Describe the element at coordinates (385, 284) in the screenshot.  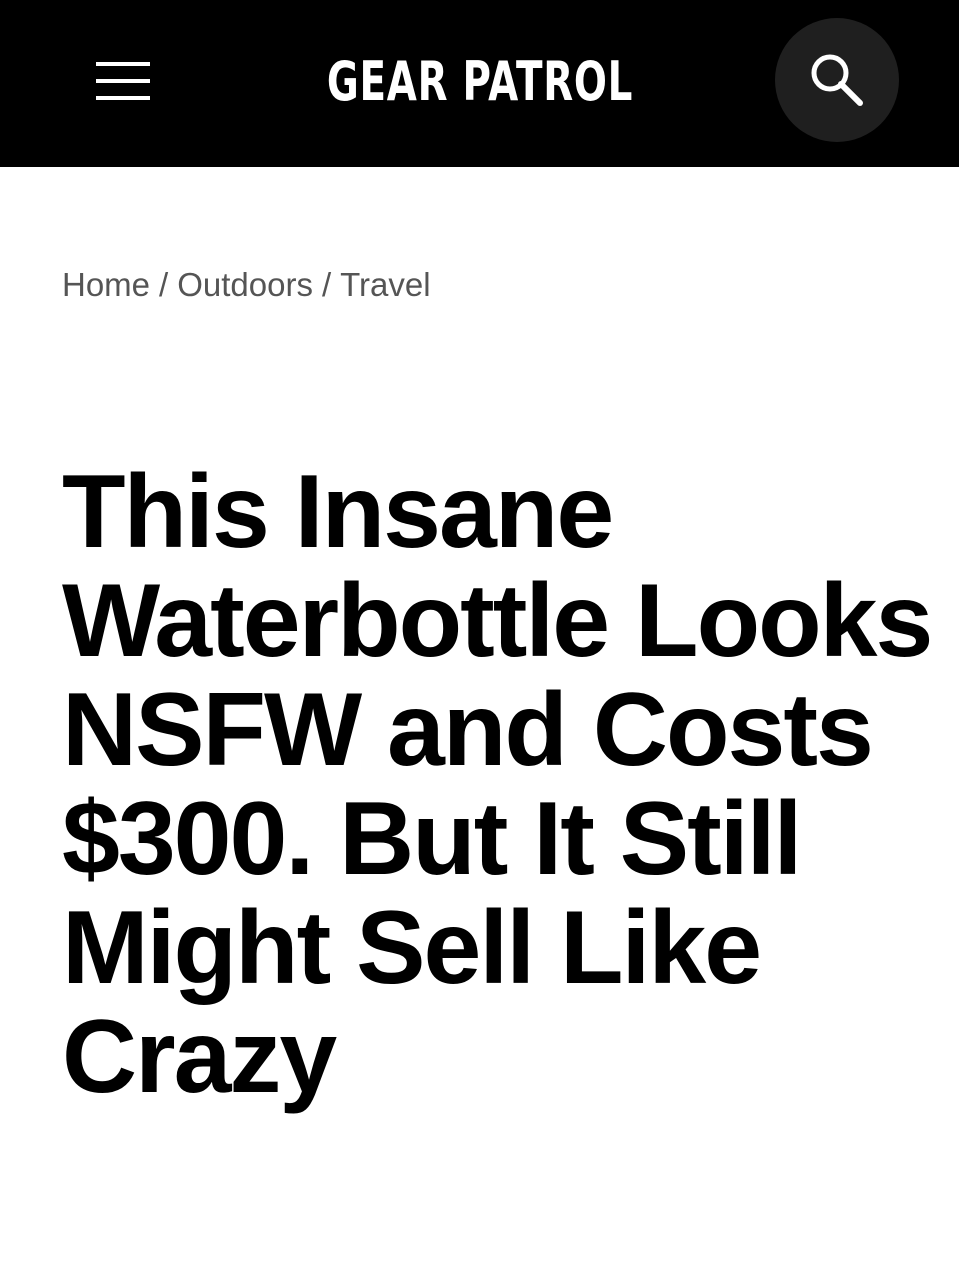
I see `breadcrumb-travel-link: Travel` at that location.